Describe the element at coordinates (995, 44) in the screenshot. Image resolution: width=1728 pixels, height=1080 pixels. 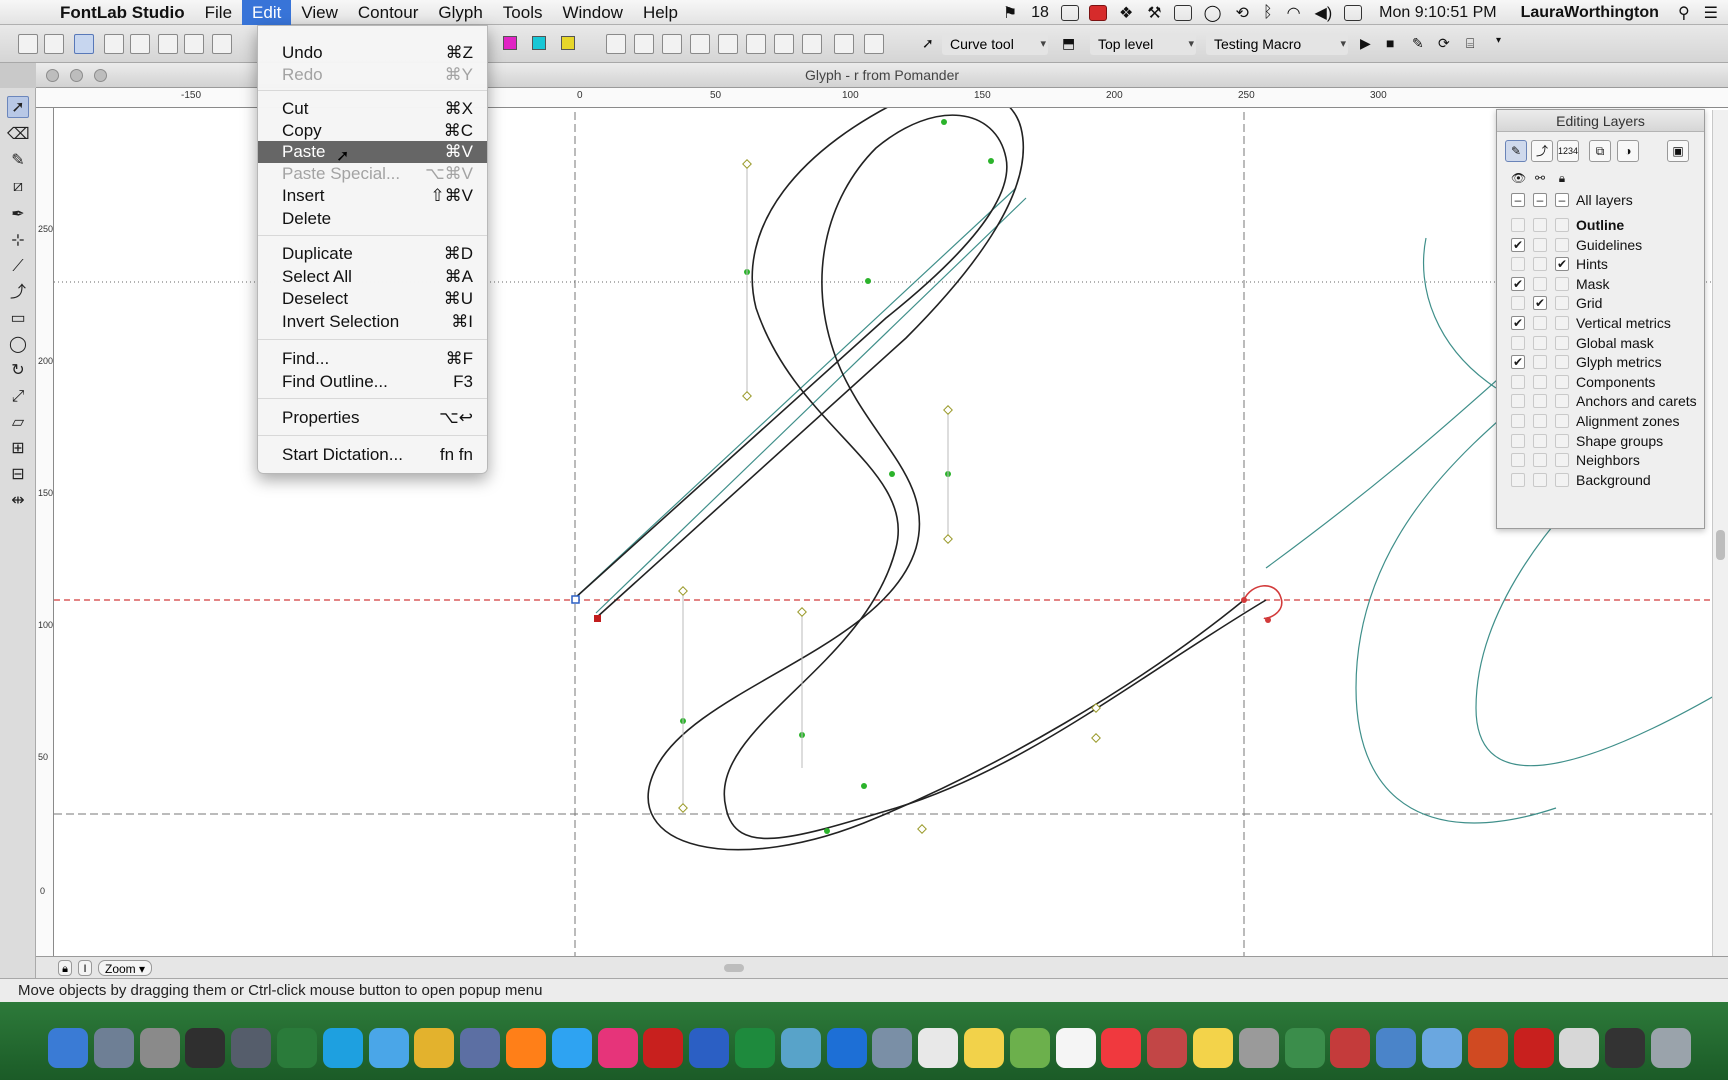
I see `tool-dropdown: Curve tool` at that location.